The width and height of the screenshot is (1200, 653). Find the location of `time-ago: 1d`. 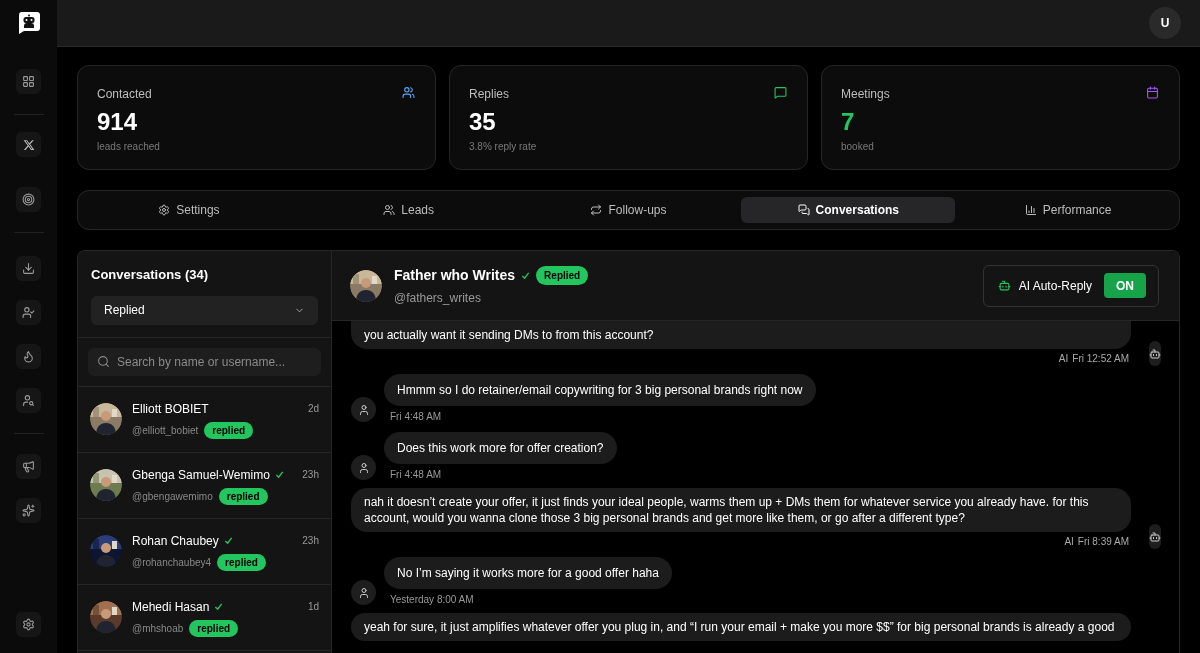

time-ago: 1d is located at coordinates (313, 607).